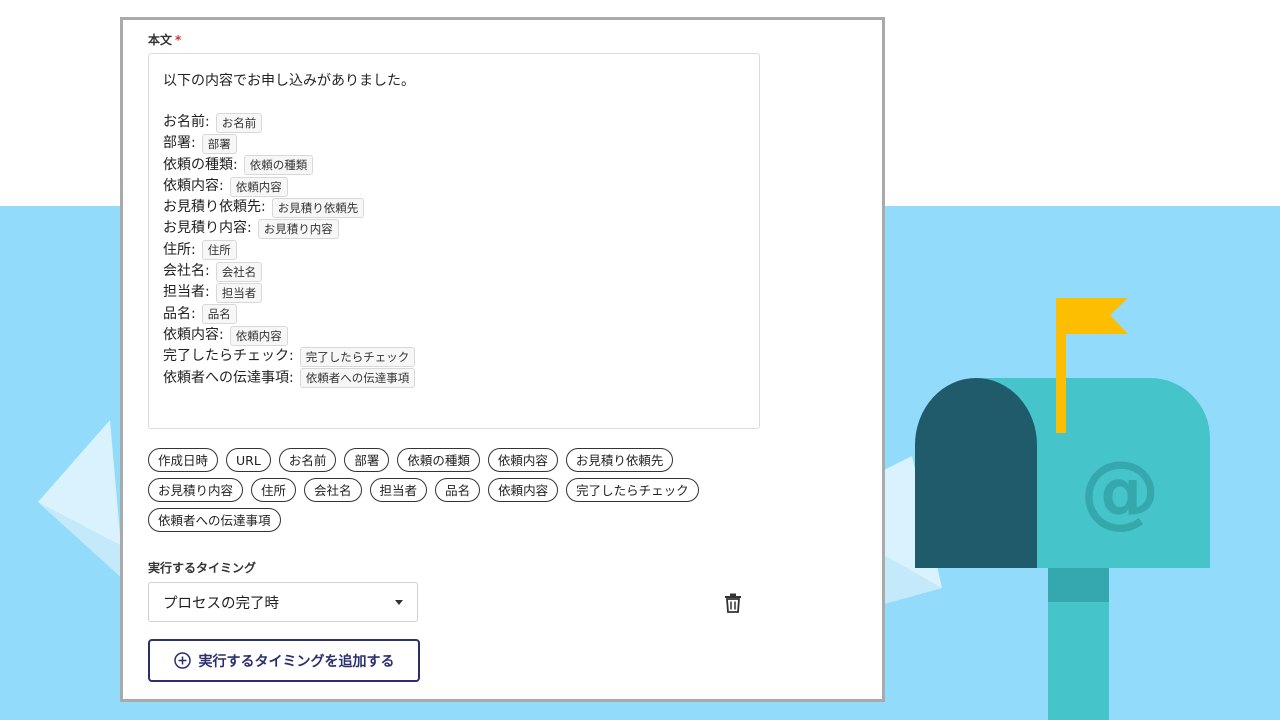 The height and width of the screenshot is (720, 1280). I want to click on body-variable-token: 完了したらチェック, so click(357, 356).